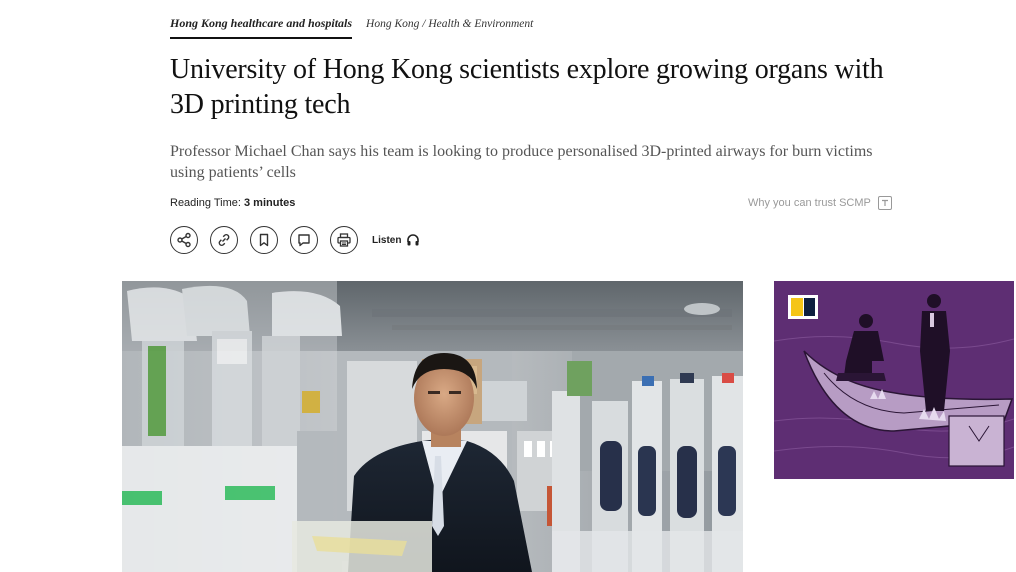 The image size is (1016, 572). I want to click on copy-link-button, so click(224, 240).